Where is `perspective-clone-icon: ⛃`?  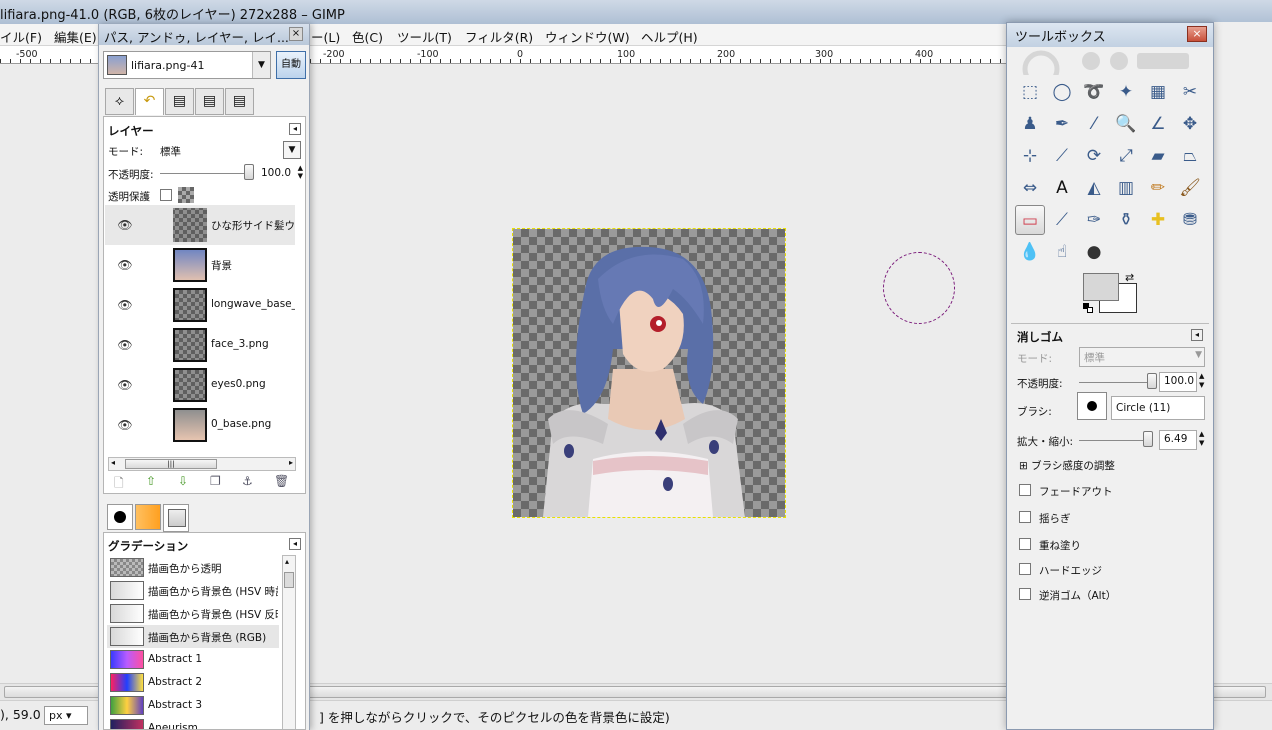
perspective-clone-icon: ⛃ is located at coordinates (1190, 220).